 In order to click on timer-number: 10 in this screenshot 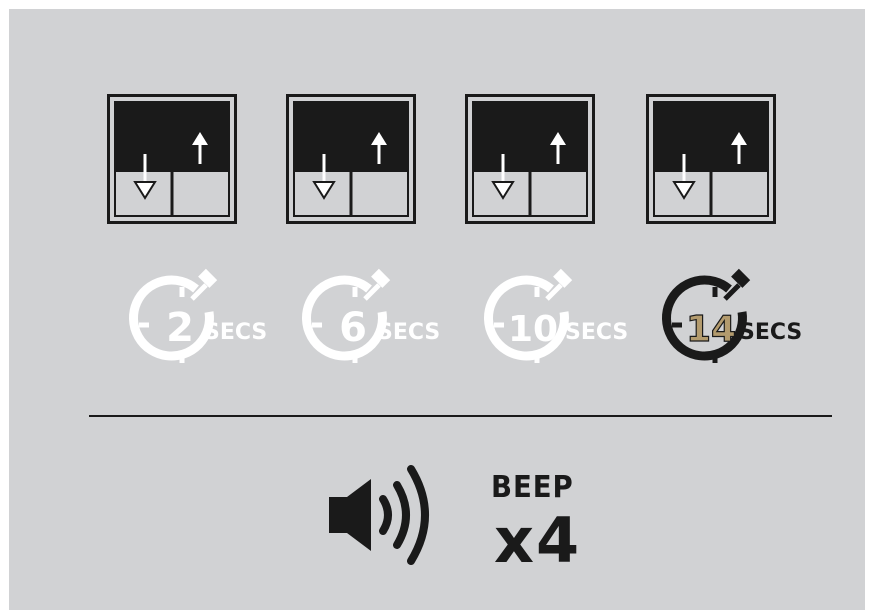, I will do `click(533, 329)`.